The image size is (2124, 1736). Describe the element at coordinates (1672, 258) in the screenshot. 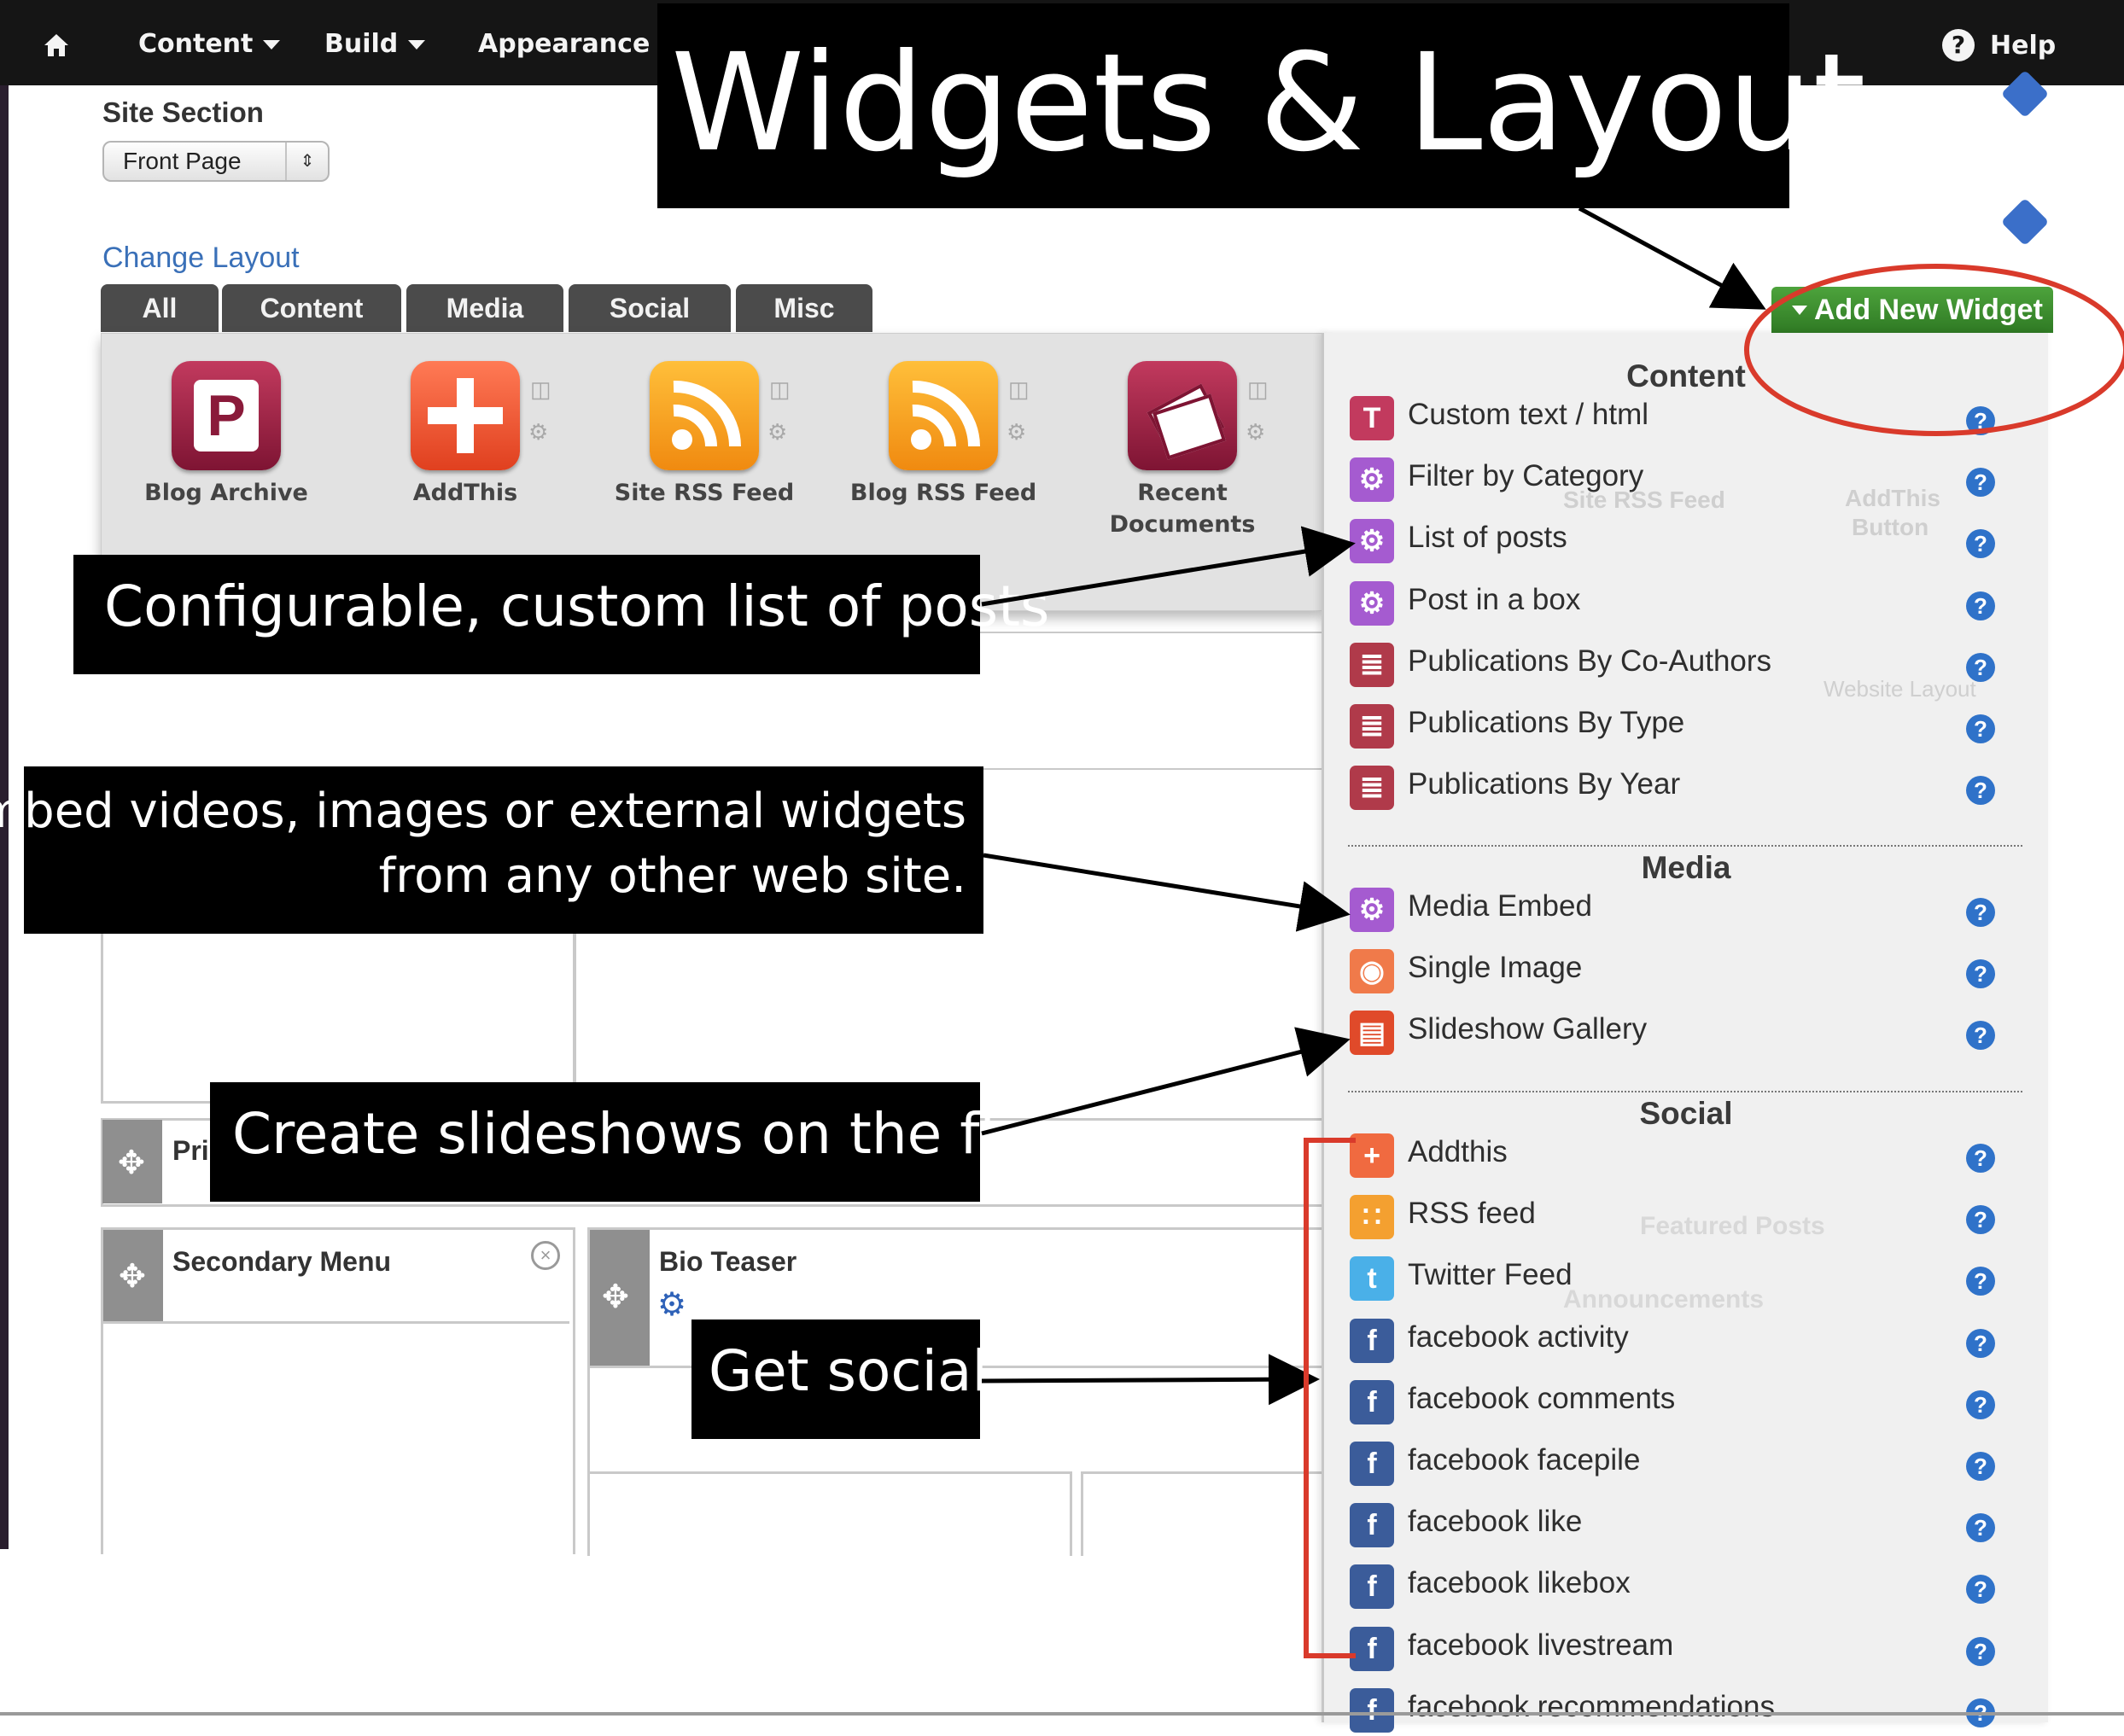

I see `arrow-to-add-widget` at that location.